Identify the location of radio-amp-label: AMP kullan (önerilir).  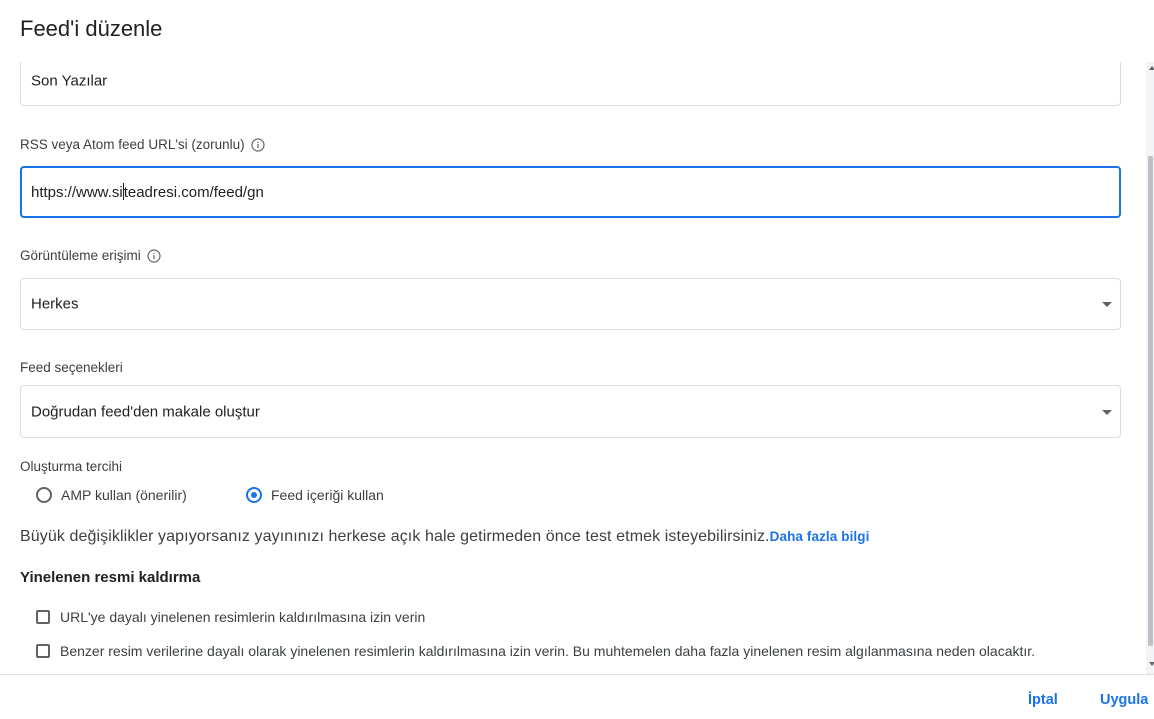
(124, 495).